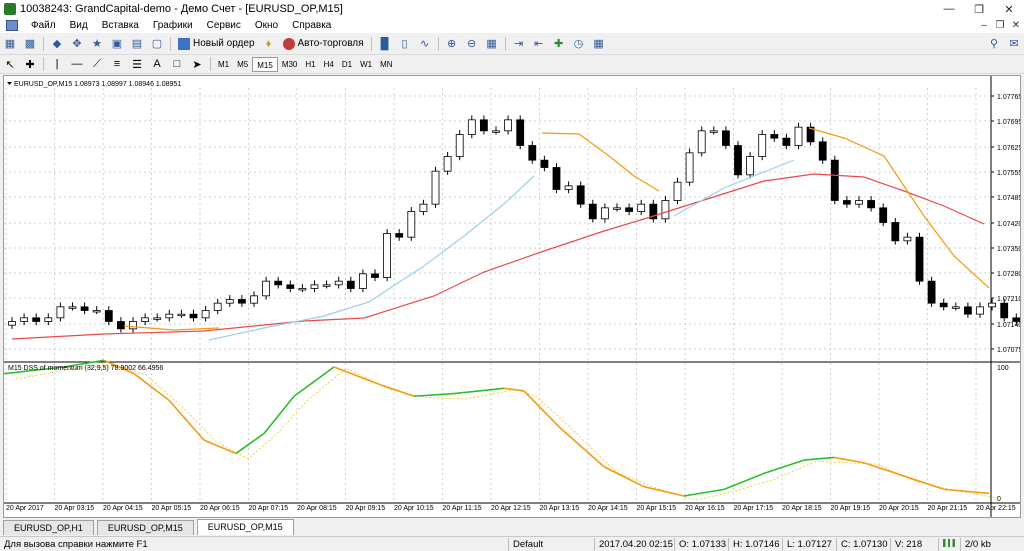  I want to click on price-tick-label: 1.07485, so click(1008, 198).